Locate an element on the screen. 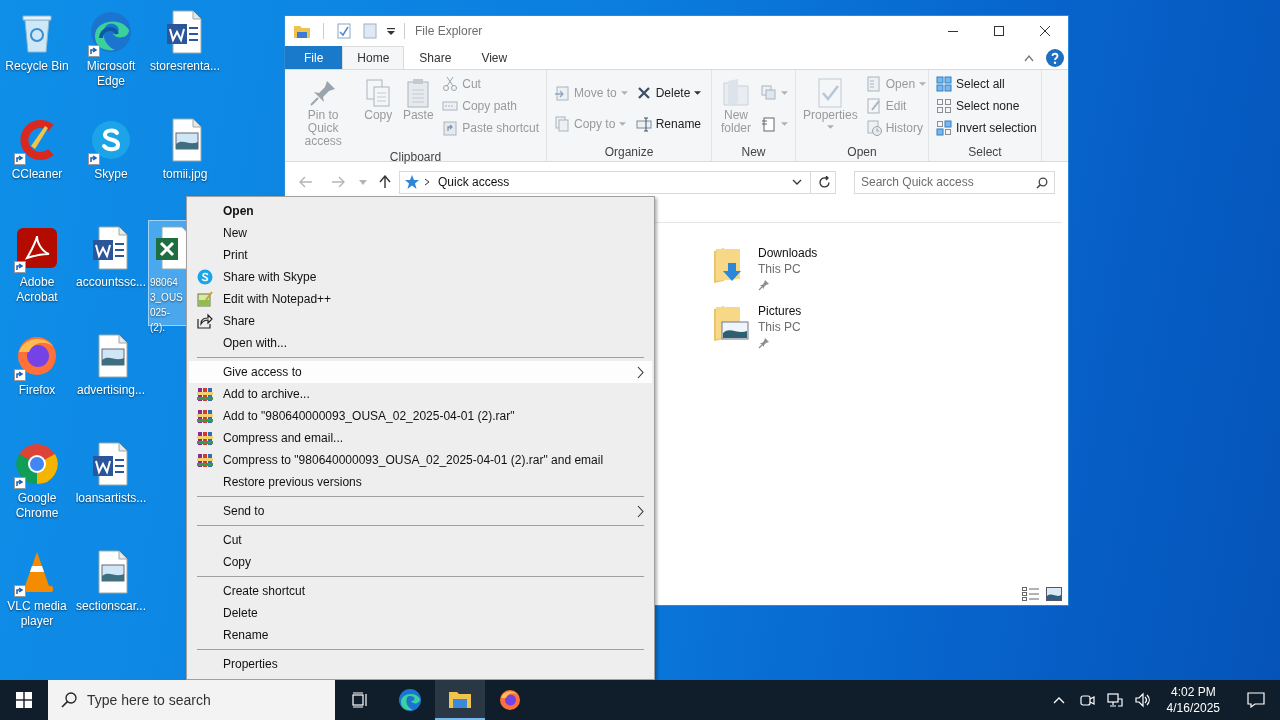  volume-icon is located at coordinates (1142, 700).